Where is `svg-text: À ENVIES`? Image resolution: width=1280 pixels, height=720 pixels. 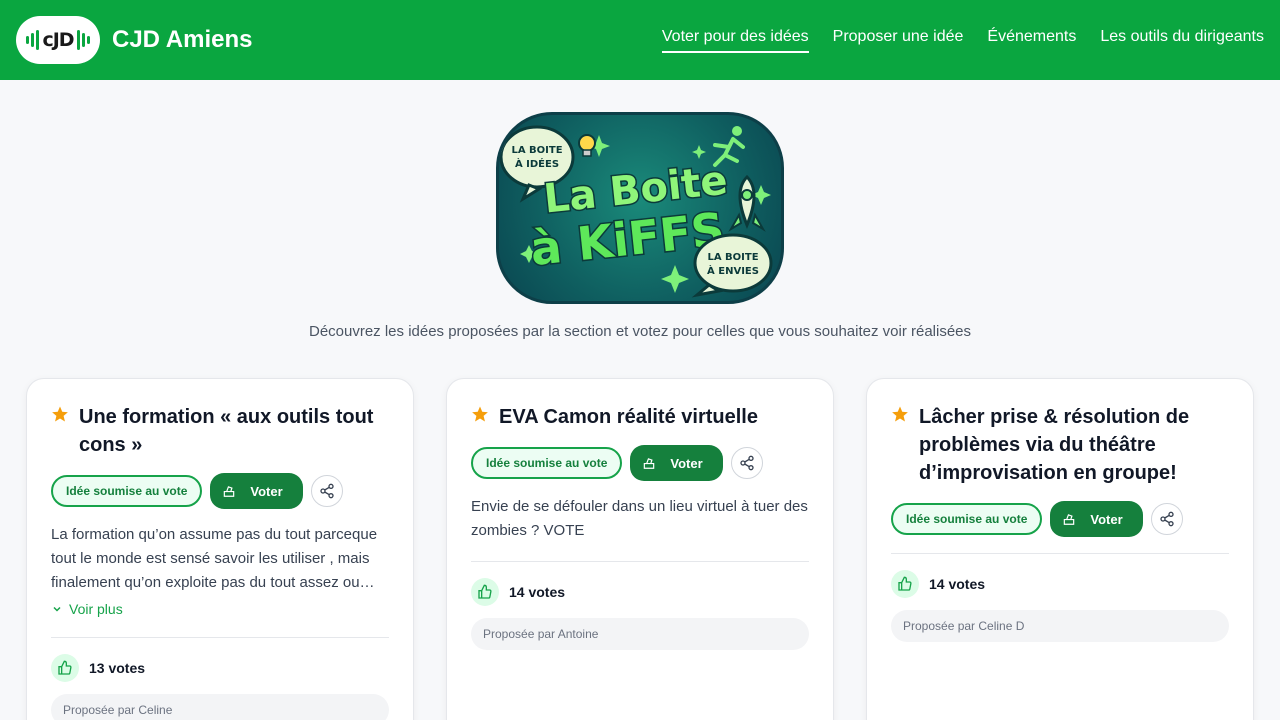
svg-text: À ENVIES is located at coordinates (733, 270).